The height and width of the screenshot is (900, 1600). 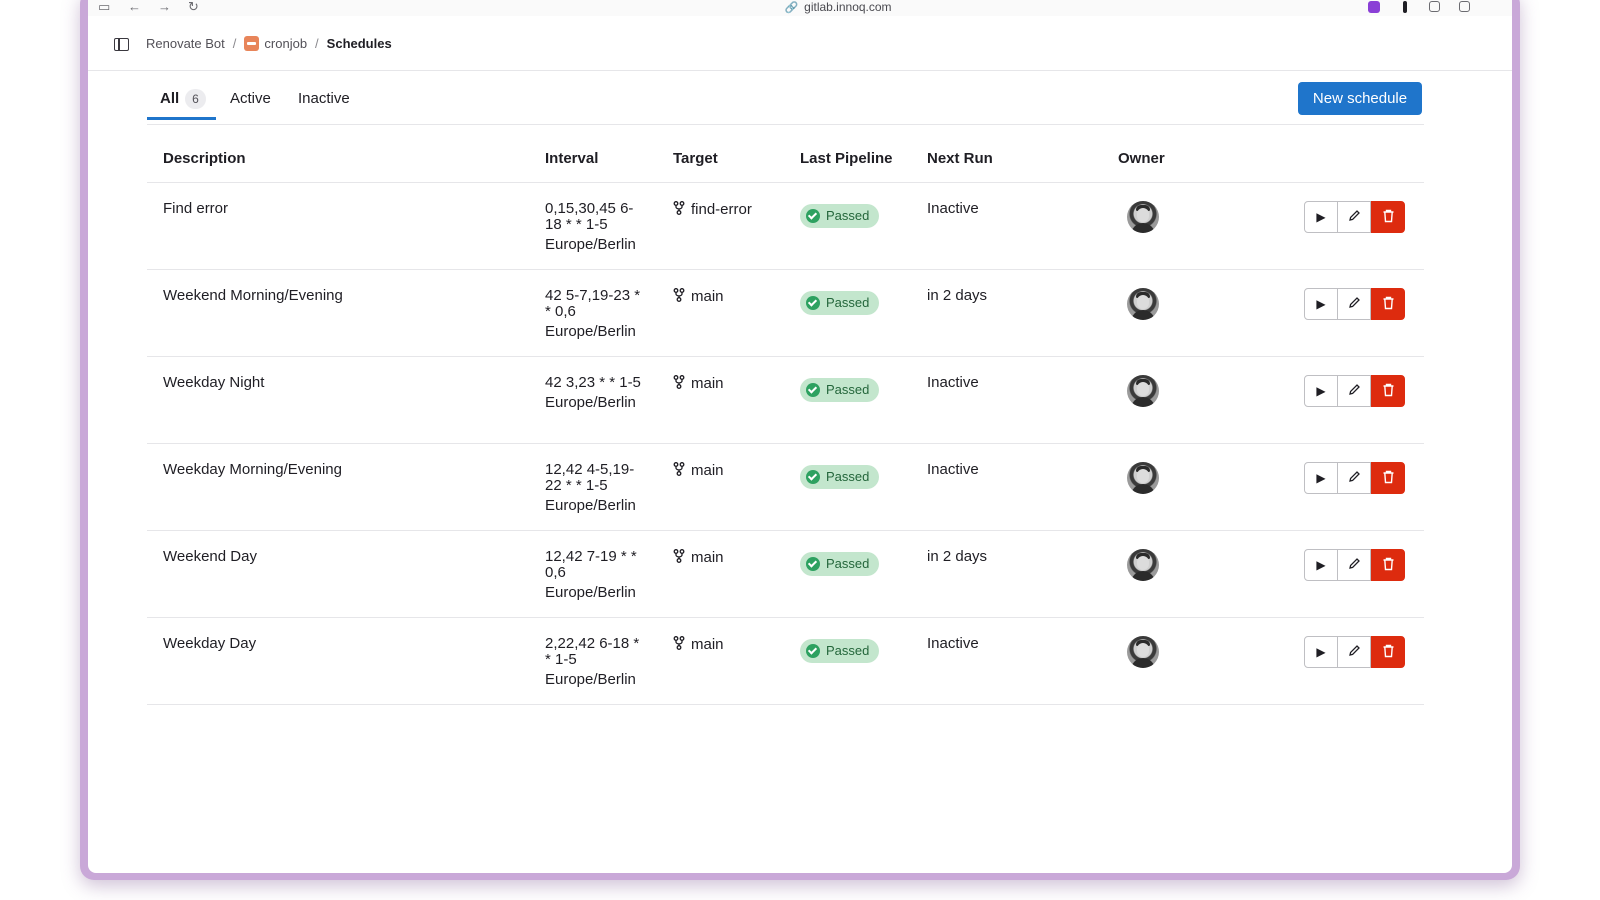 I want to click on interval-cron: 42 3,23 * * 1-5, so click(x=593, y=382).